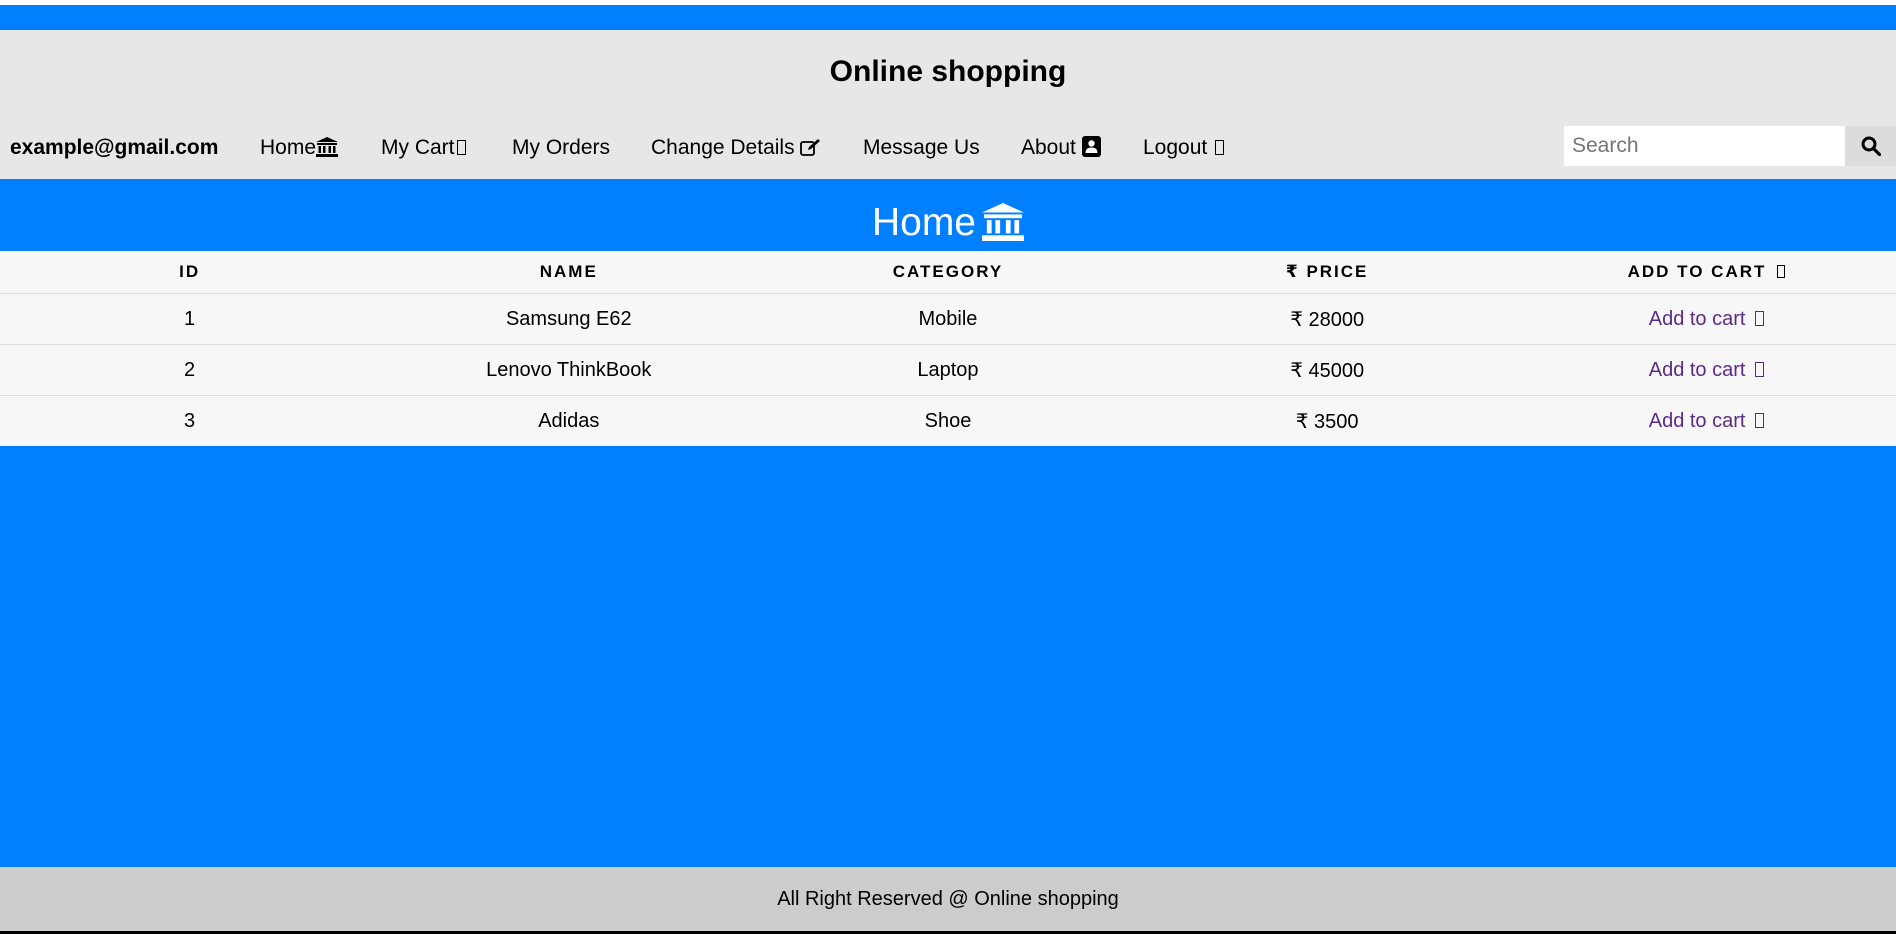 The height and width of the screenshot is (934, 1896). Describe the element at coordinates (569, 370) in the screenshot. I see `cell-name: Lenovo ThinkBook` at that location.